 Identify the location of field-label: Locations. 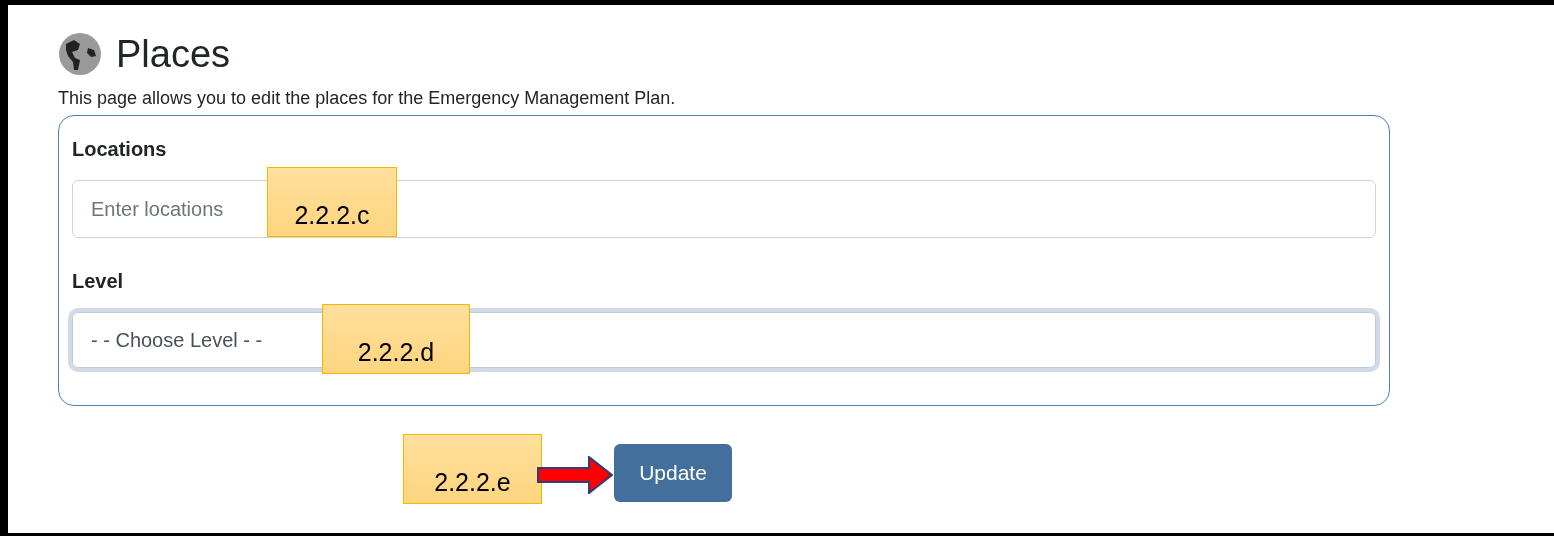
(120, 149).